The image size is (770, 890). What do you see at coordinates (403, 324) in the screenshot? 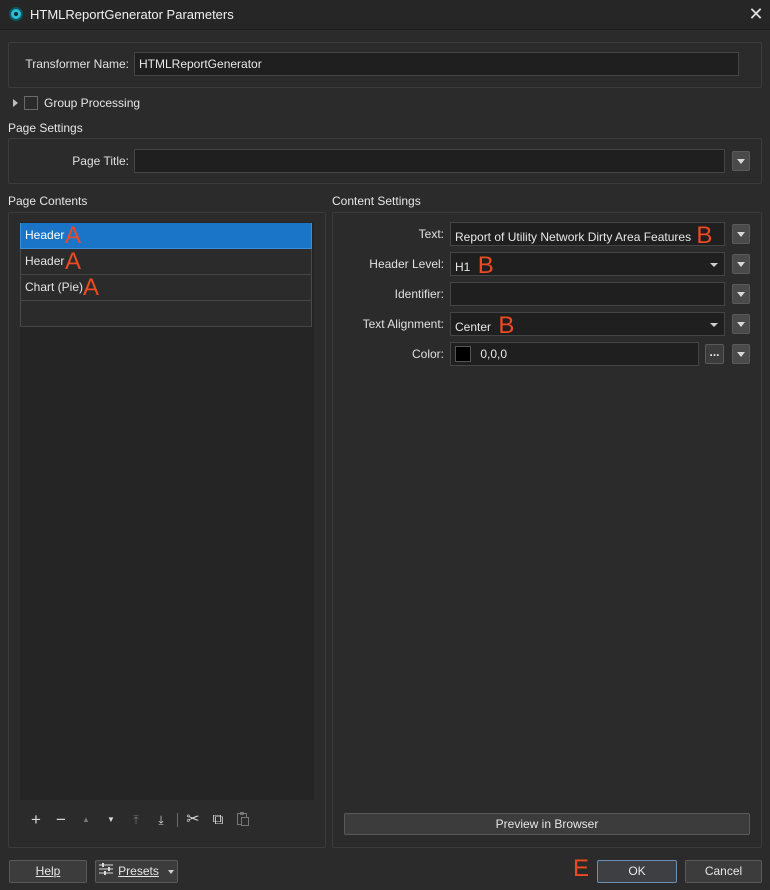
I see `text-alignment-label: Text Alignment:` at bounding box center [403, 324].